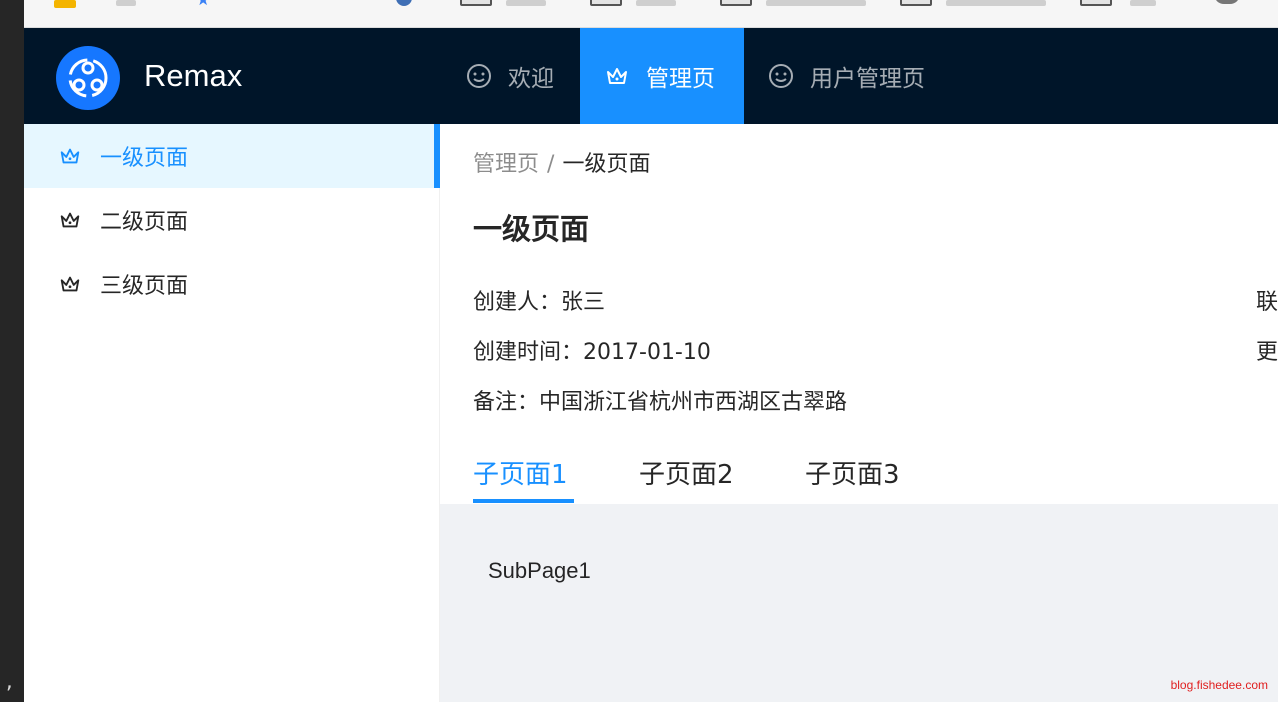  What do you see at coordinates (606, 164) in the screenshot?
I see `breadcrumb-current: 一级页面` at bounding box center [606, 164].